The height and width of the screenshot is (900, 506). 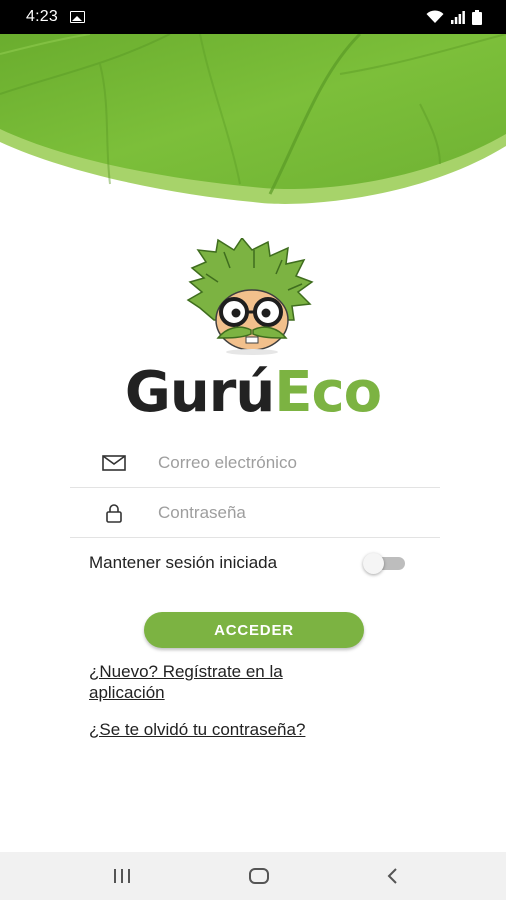 What do you see at coordinates (254, 630) in the screenshot?
I see `acceder-button: ACCEDER` at bounding box center [254, 630].